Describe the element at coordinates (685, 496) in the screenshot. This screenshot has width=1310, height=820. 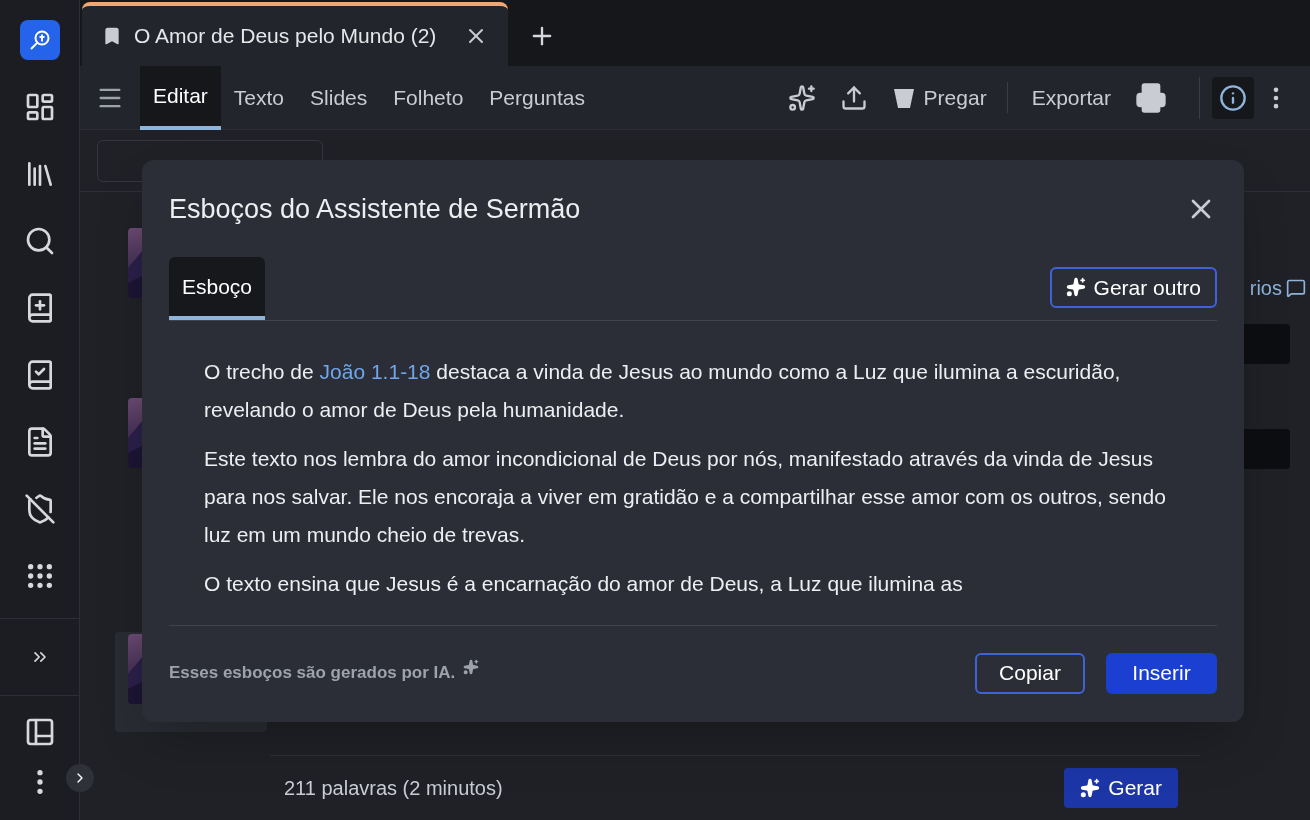
I see `outline-paragraph: Este texto nos lembra do amor incondicional de Deus por nós, manifestado através da vinda de Jesus para nos salvar. Ele nos encoraja a viver em gratidão e a compartilhar esse amor com os outros, sendo luz em um mundo cheio de trevas.` at that location.